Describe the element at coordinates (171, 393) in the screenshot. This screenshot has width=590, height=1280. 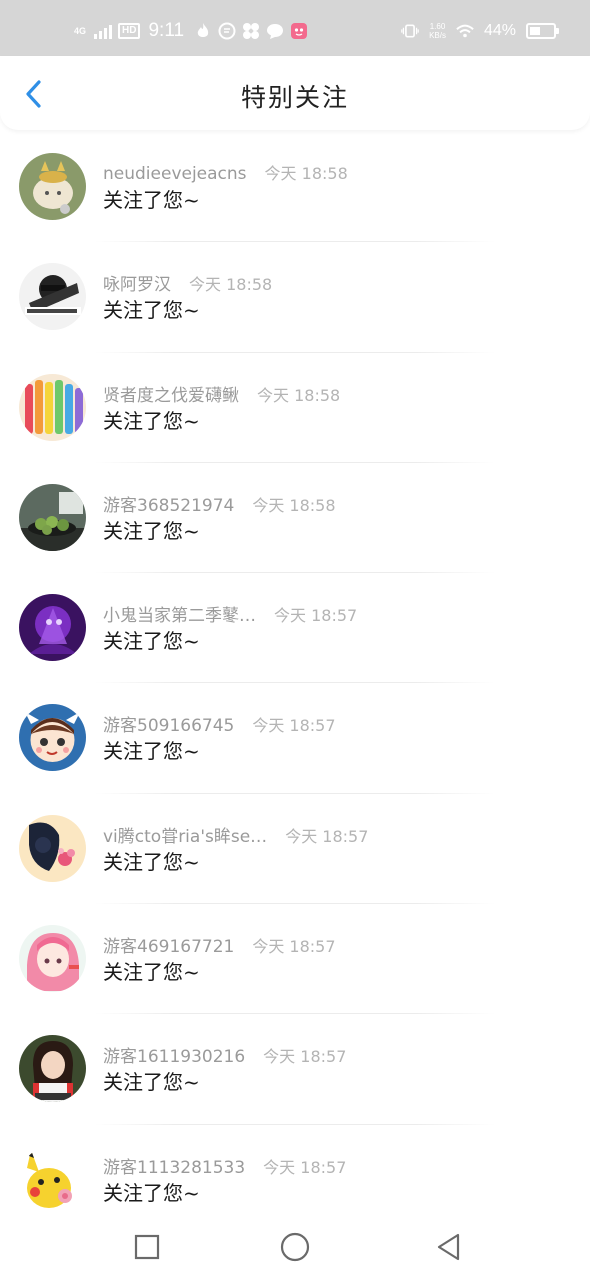
I see `username: 贤者度之伐爱礴鳅` at that location.